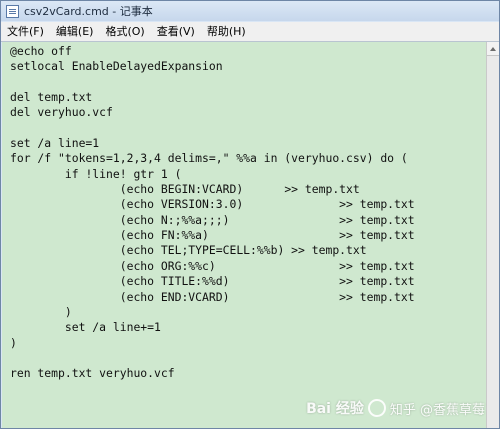 The width and height of the screenshot is (500, 429). What do you see at coordinates (25, 31) in the screenshot?
I see `menu-file: 文件(F)` at bounding box center [25, 31].